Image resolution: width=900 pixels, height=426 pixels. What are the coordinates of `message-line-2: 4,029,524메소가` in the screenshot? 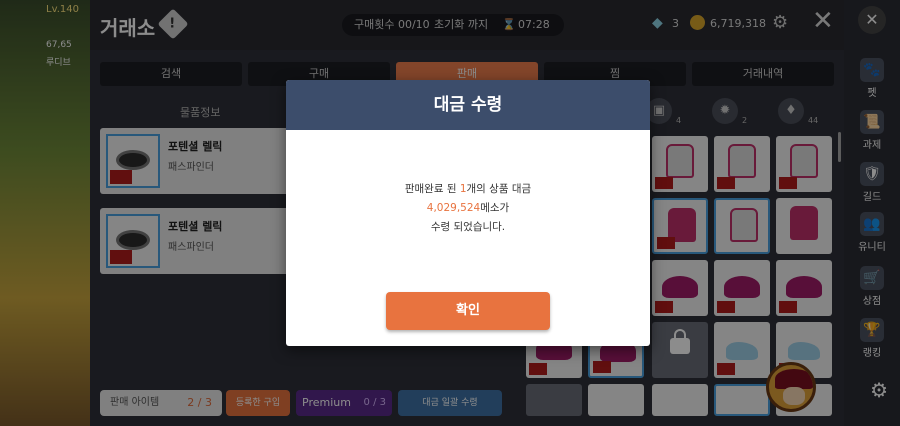 It's located at (468, 208).